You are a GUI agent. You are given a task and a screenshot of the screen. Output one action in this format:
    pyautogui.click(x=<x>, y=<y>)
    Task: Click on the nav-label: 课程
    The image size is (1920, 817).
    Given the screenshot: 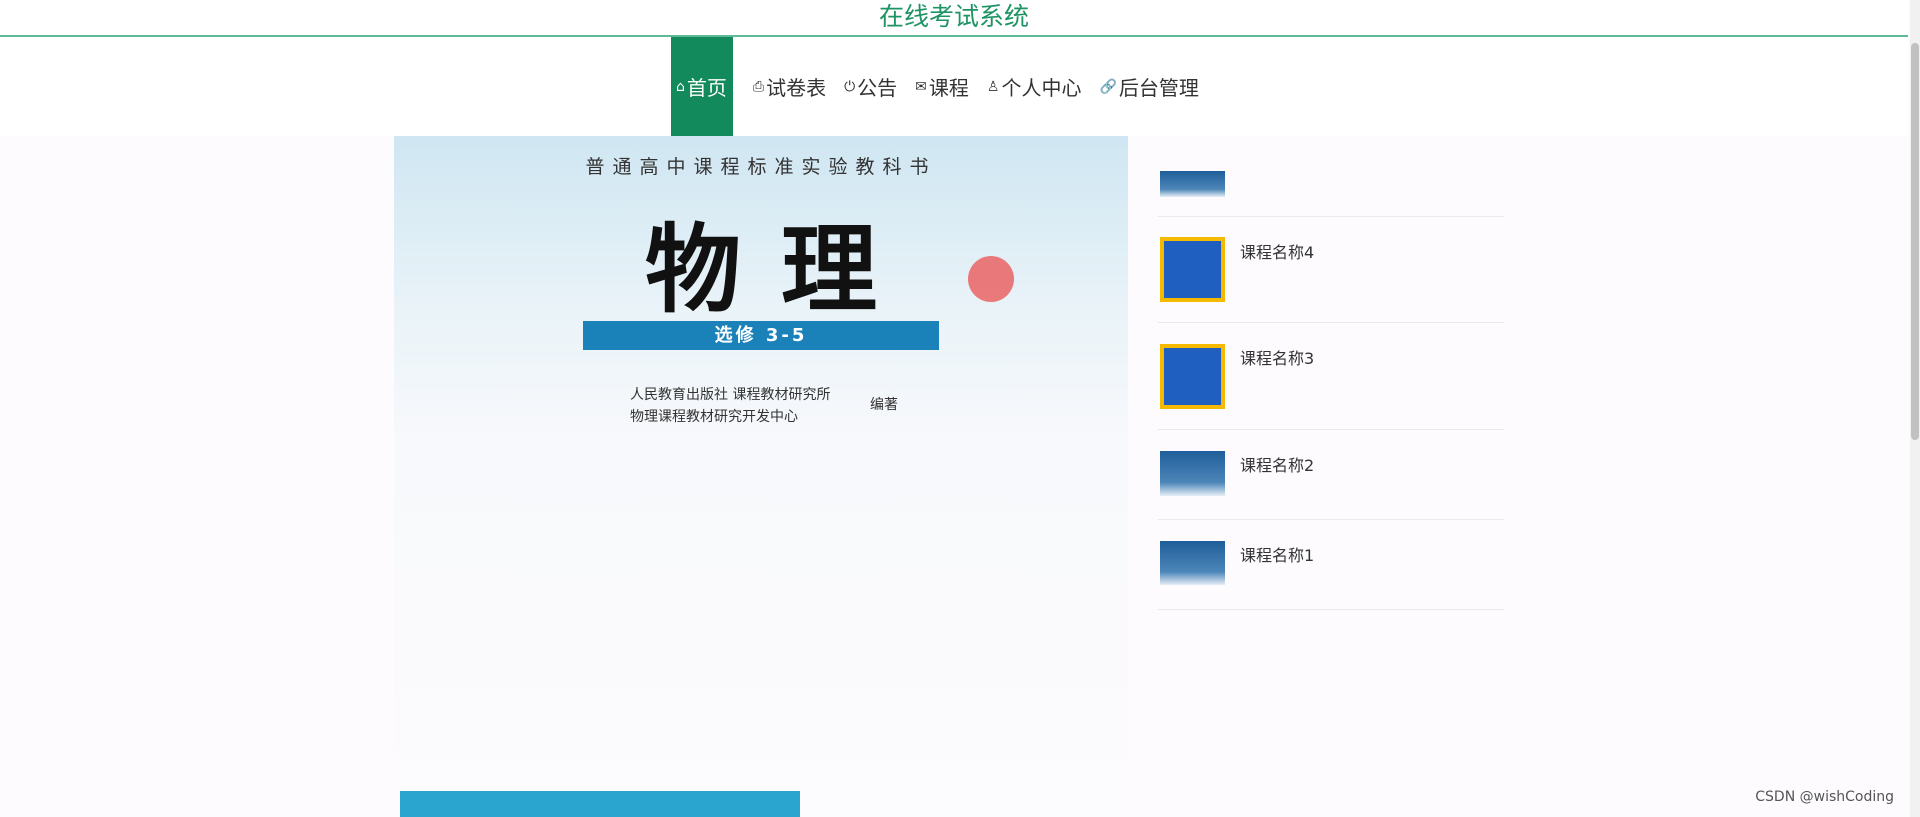 What is the action you would take?
    pyautogui.click(x=948, y=88)
    